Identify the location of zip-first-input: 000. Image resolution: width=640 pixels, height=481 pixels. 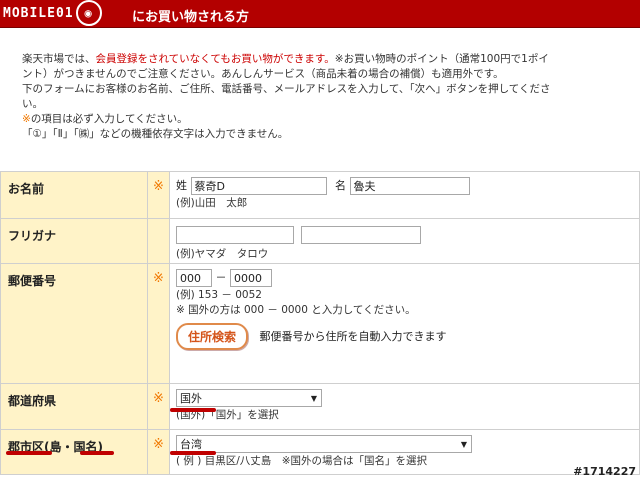
(194, 278).